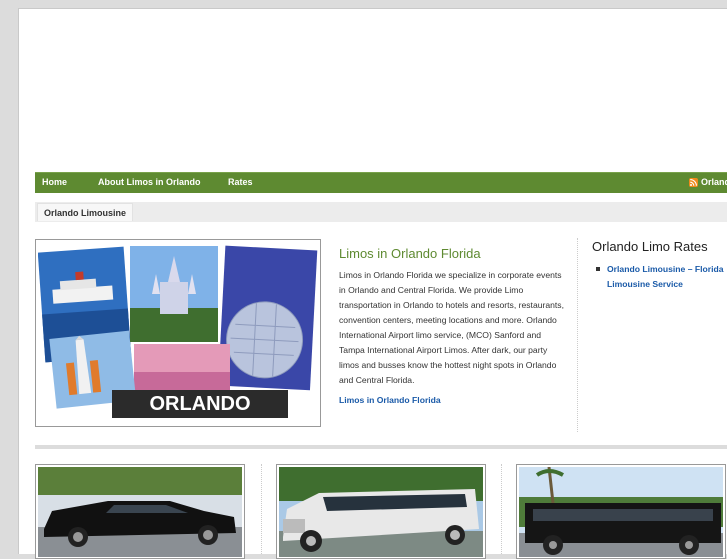  I want to click on article-read-more-link: Limos in Orlando Florida, so click(390, 400).